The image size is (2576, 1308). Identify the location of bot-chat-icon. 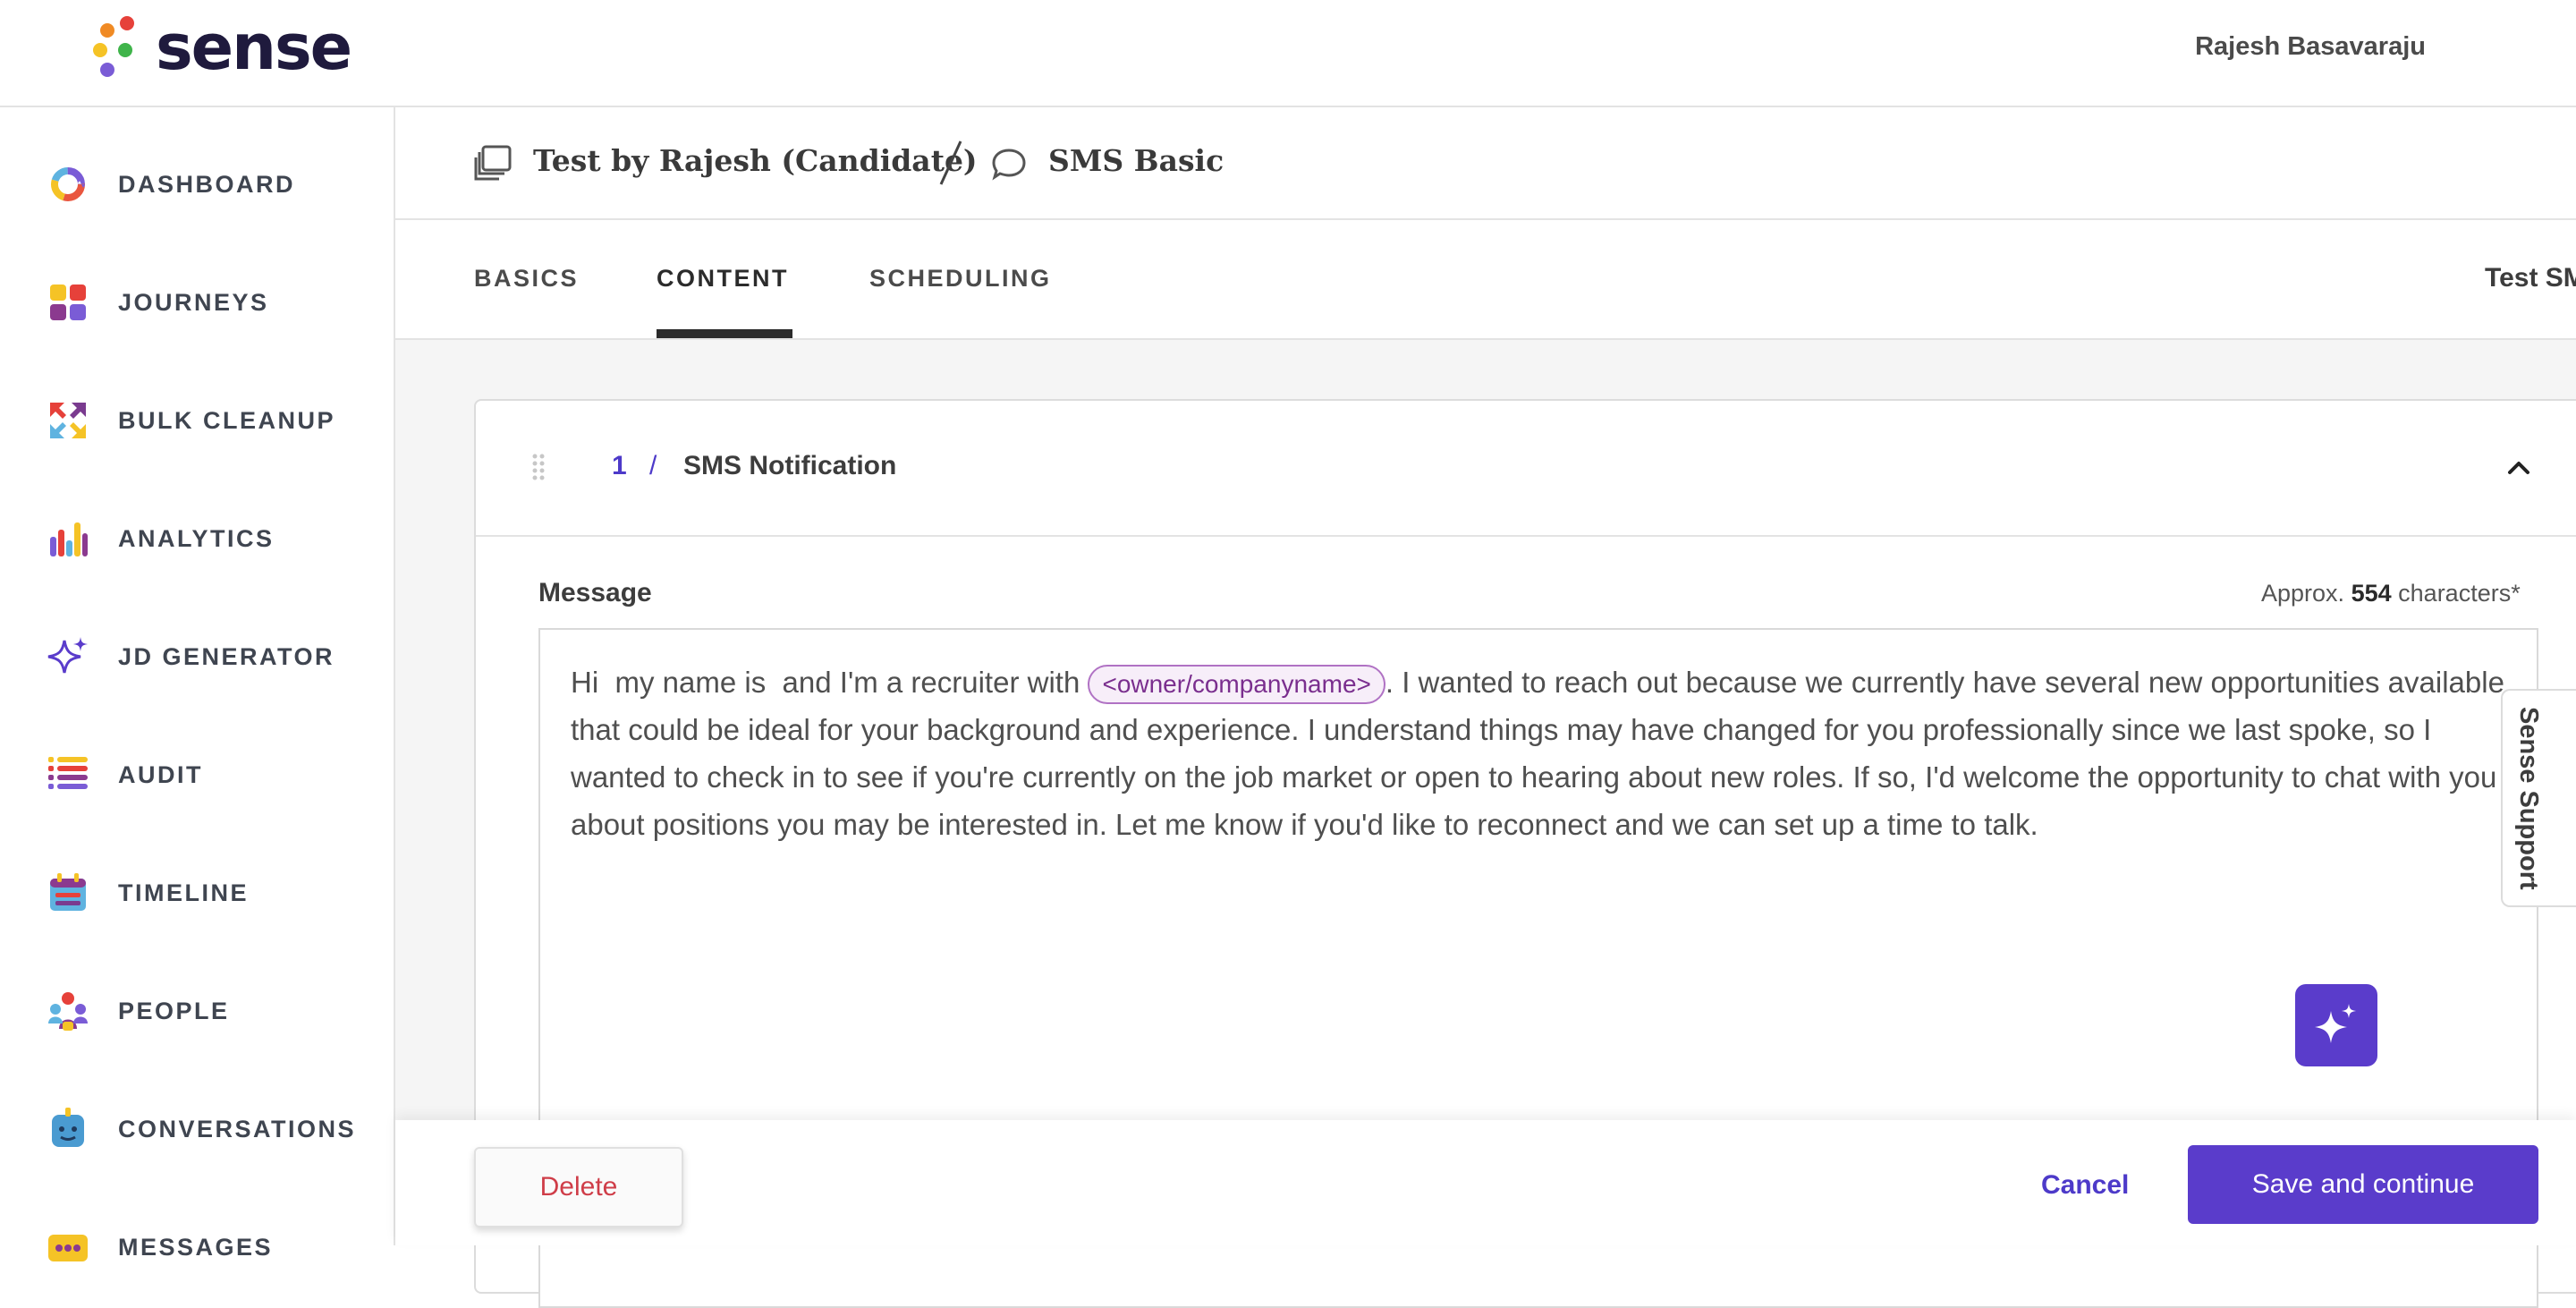
(68, 1127).